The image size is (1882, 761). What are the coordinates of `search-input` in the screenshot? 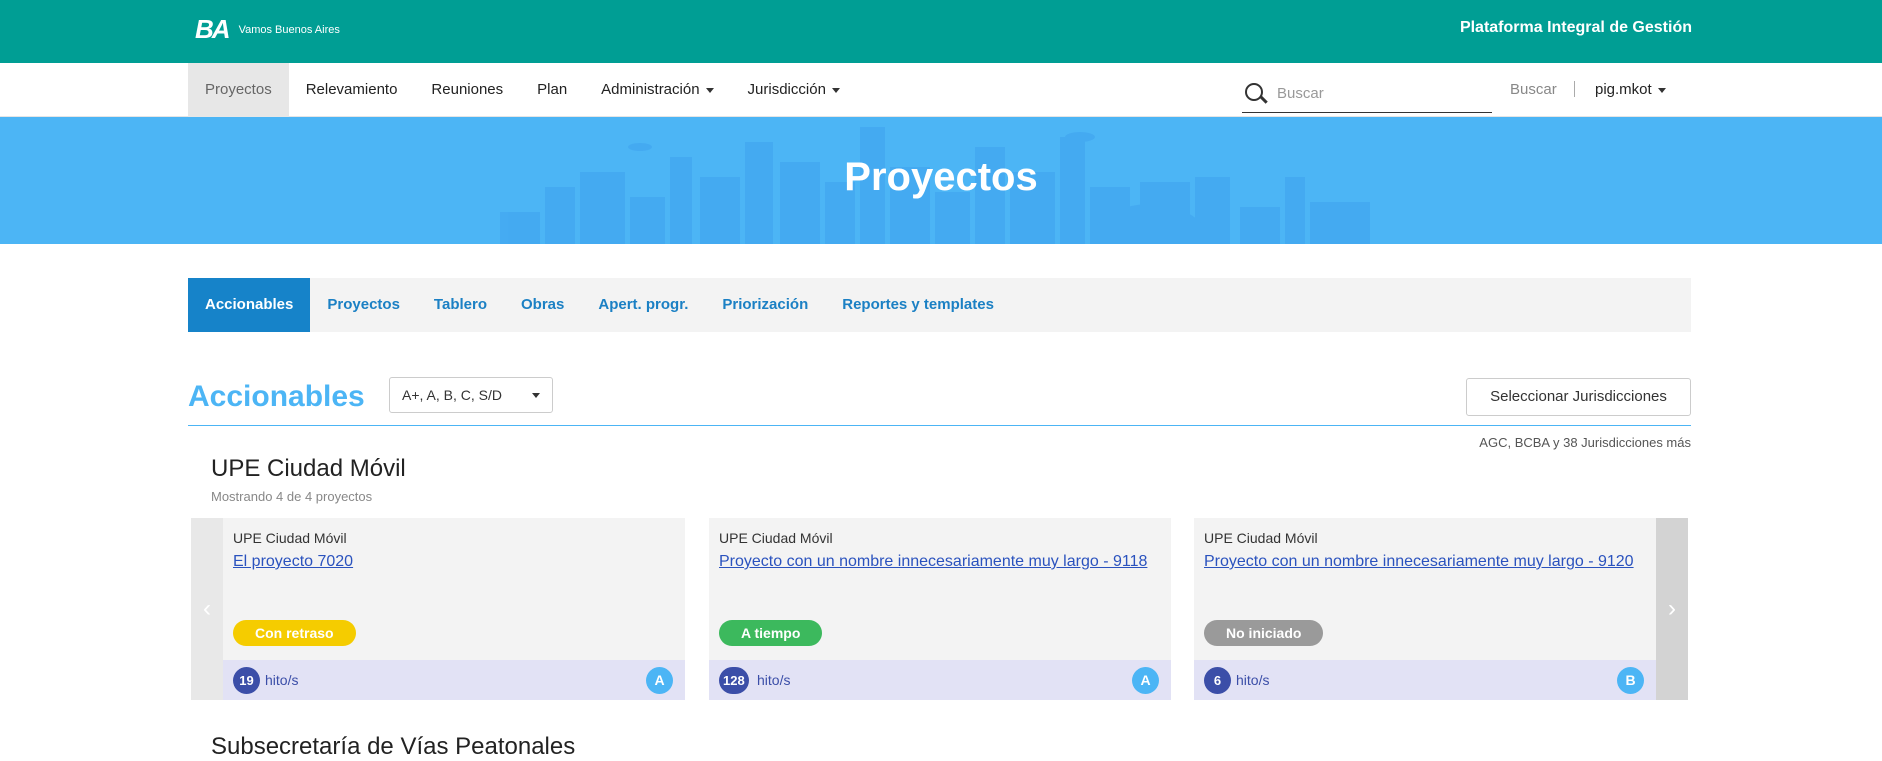 It's located at (1377, 93).